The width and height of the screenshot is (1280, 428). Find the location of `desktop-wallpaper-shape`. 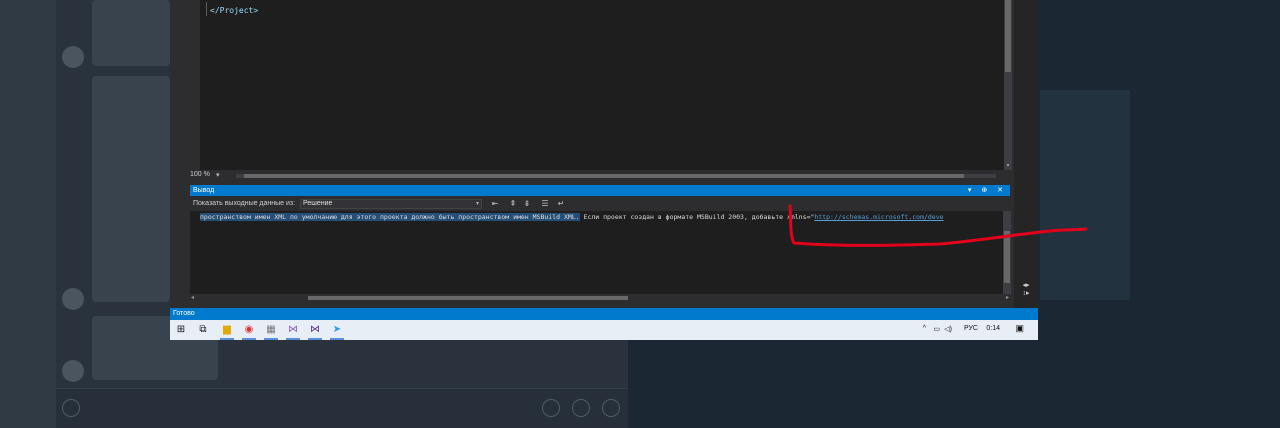

desktop-wallpaper-shape is located at coordinates (1085, 195).